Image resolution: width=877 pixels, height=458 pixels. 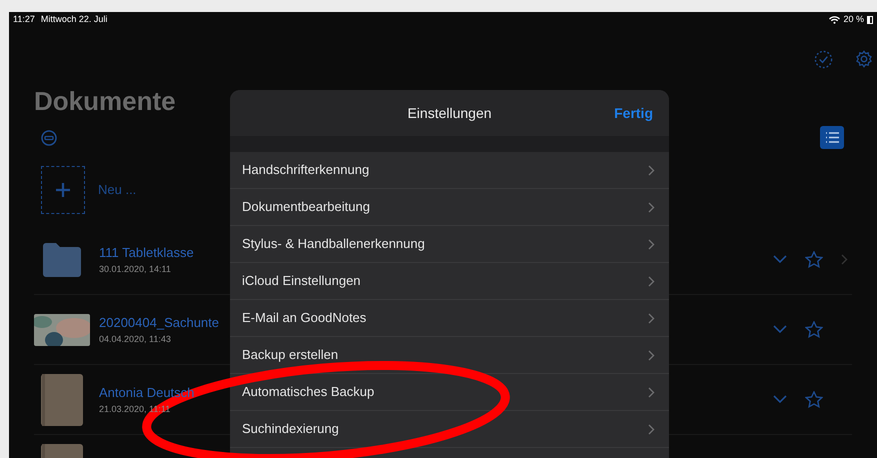 What do you see at coordinates (449, 207) in the screenshot?
I see `settings-row: Dokumentbearbeitung` at bounding box center [449, 207].